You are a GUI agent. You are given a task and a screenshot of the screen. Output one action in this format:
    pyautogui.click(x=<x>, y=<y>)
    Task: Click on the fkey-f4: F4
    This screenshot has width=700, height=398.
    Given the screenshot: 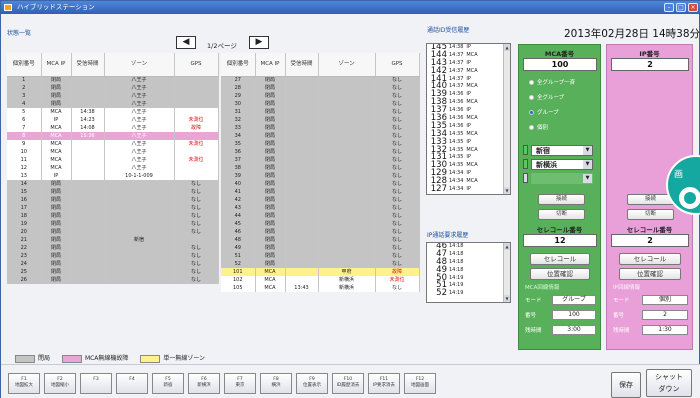 What is the action you would take?
    pyautogui.click(x=132, y=383)
    